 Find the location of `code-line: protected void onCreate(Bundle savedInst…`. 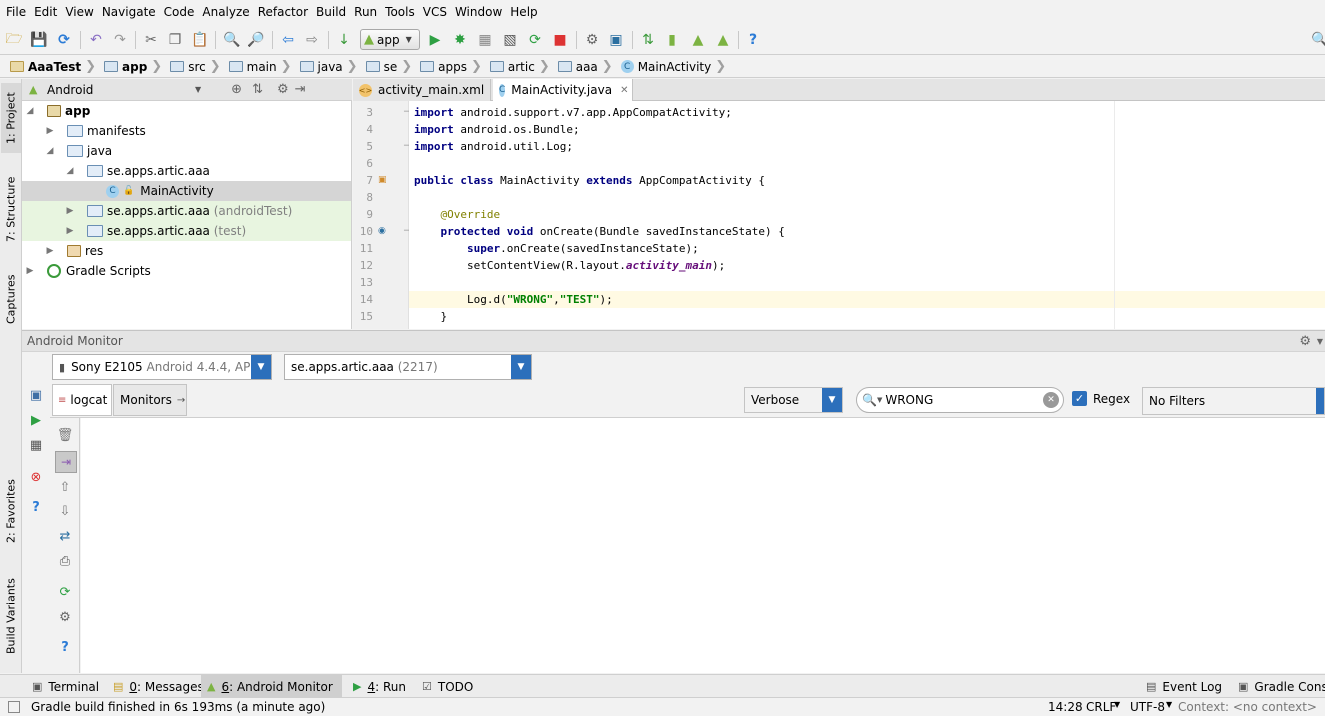

code-line: protected void onCreate(Bundle savedInst… is located at coordinates (599, 231).